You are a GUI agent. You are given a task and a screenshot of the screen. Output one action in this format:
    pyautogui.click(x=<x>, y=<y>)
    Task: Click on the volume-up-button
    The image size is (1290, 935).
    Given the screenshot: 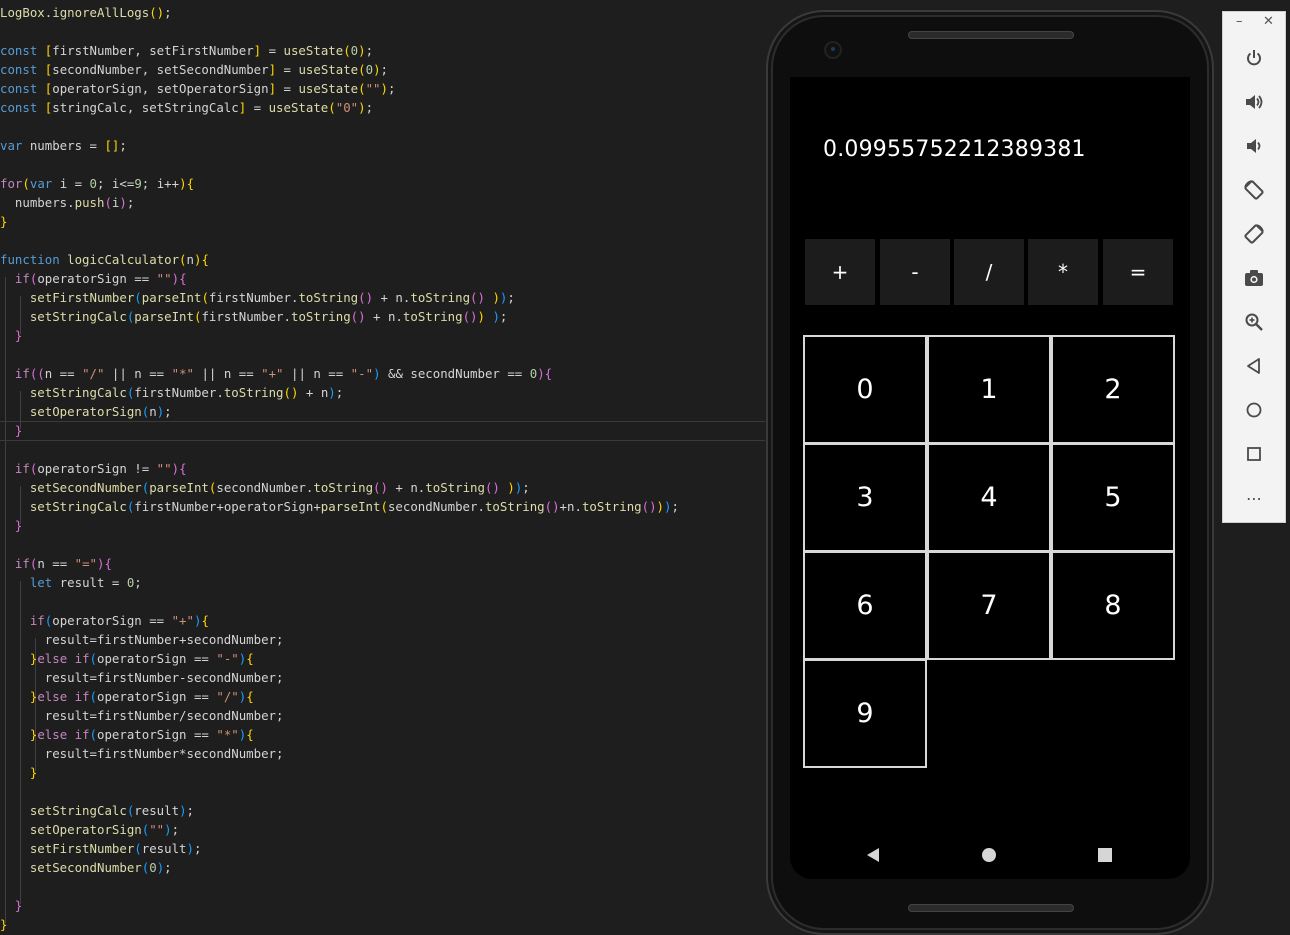 What is the action you would take?
    pyautogui.click(x=1254, y=102)
    